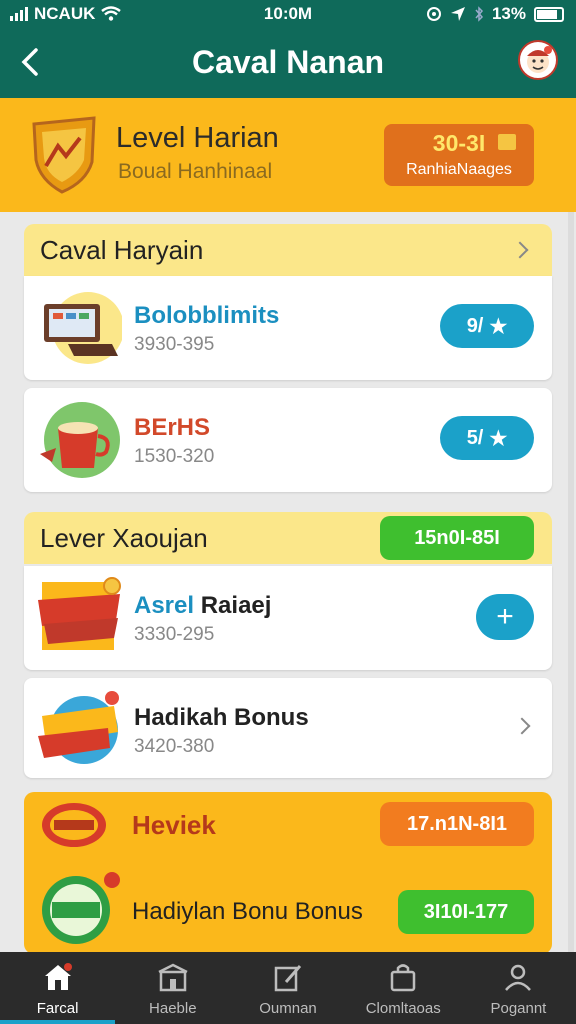  I want to click on location-icon, so click(457, 14).